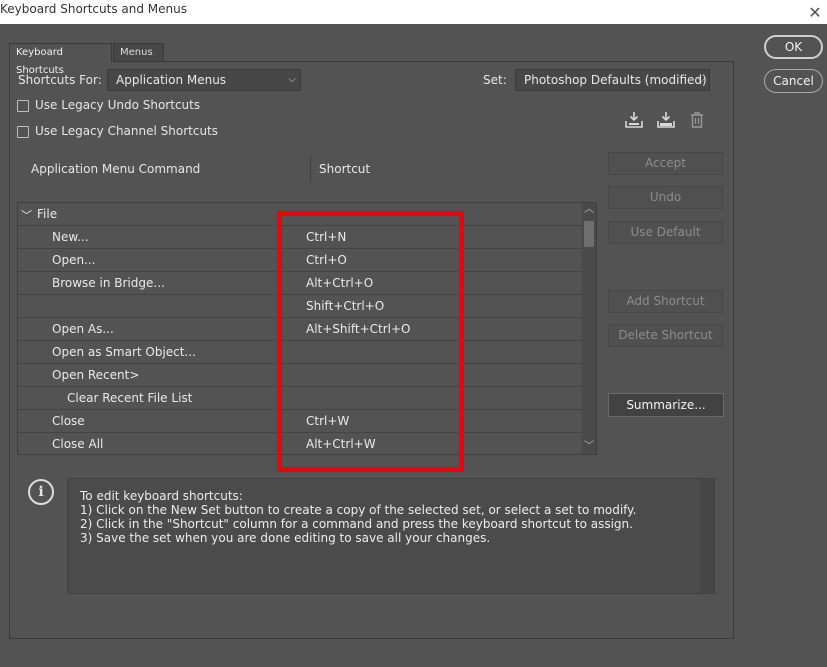  I want to click on legacy-channel-checkbox, so click(23, 132).